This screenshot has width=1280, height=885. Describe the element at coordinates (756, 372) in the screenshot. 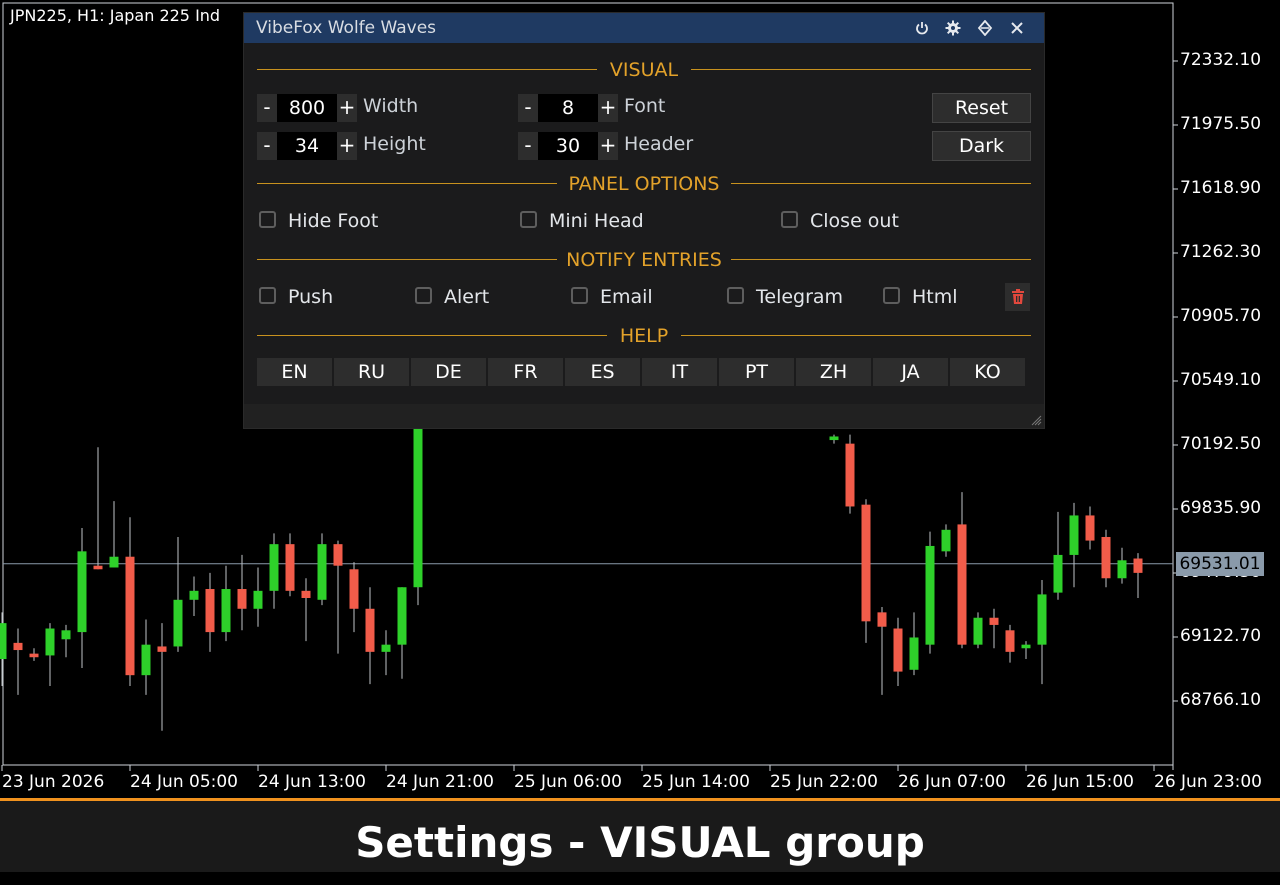

I see `help-lang-pt-button: PT` at that location.